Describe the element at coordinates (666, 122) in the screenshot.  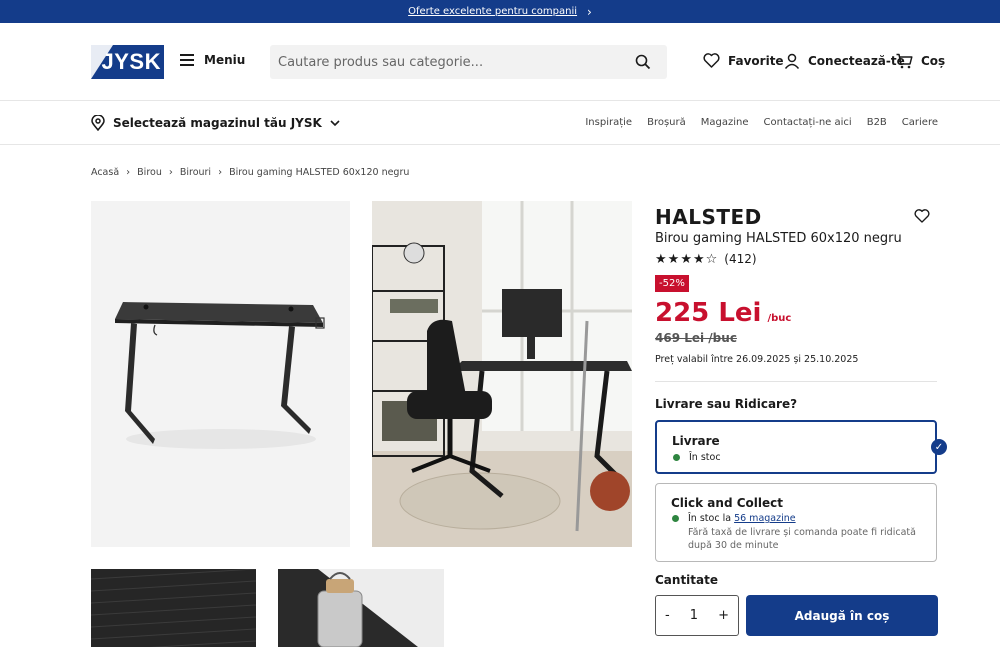
I see `link-brosura: Broșură` at that location.